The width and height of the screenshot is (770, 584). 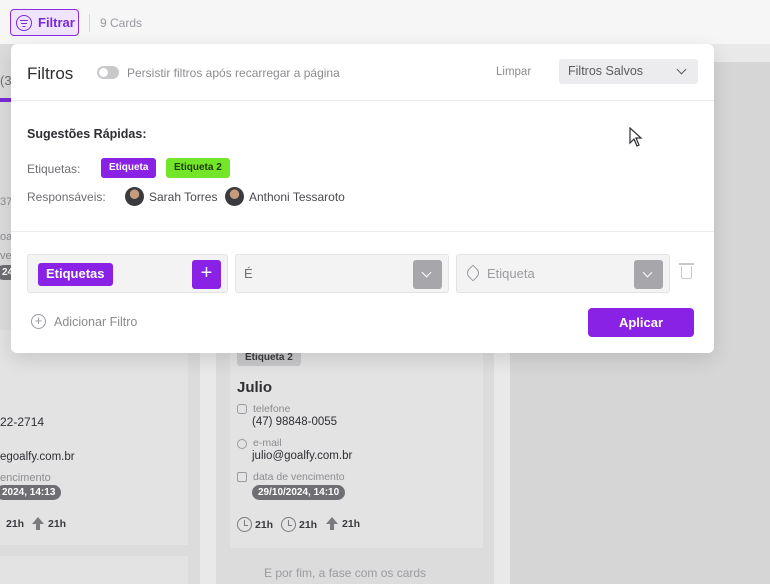 What do you see at coordinates (15, 524) in the screenshot?
I see `metric-time: 21h` at bounding box center [15, 524].